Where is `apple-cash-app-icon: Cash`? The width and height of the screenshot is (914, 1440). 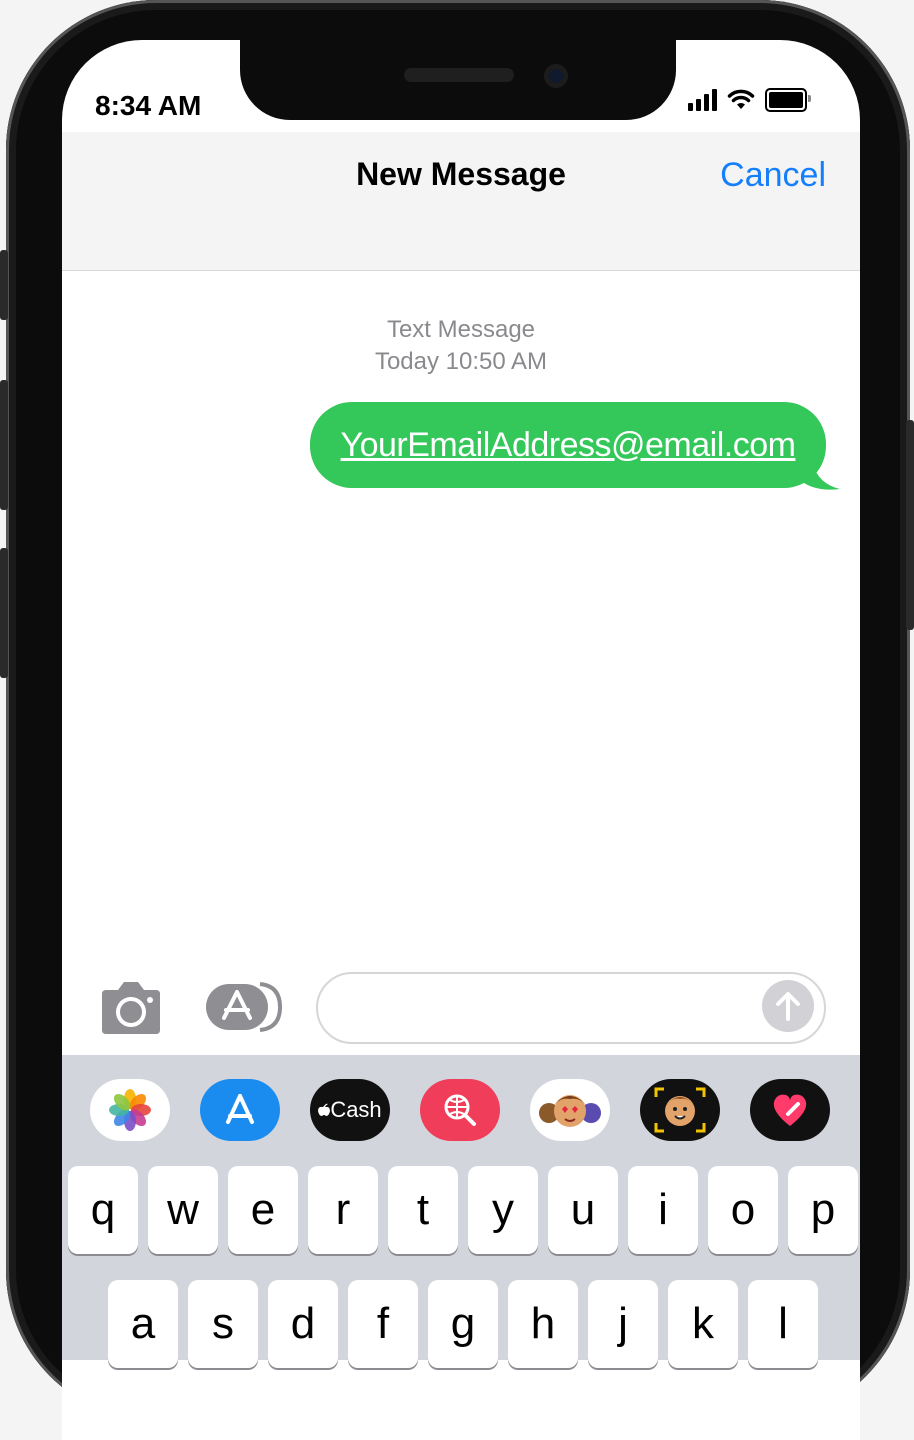
apple-cash-app-icon: Cash is located at coordinates (350, 1110).